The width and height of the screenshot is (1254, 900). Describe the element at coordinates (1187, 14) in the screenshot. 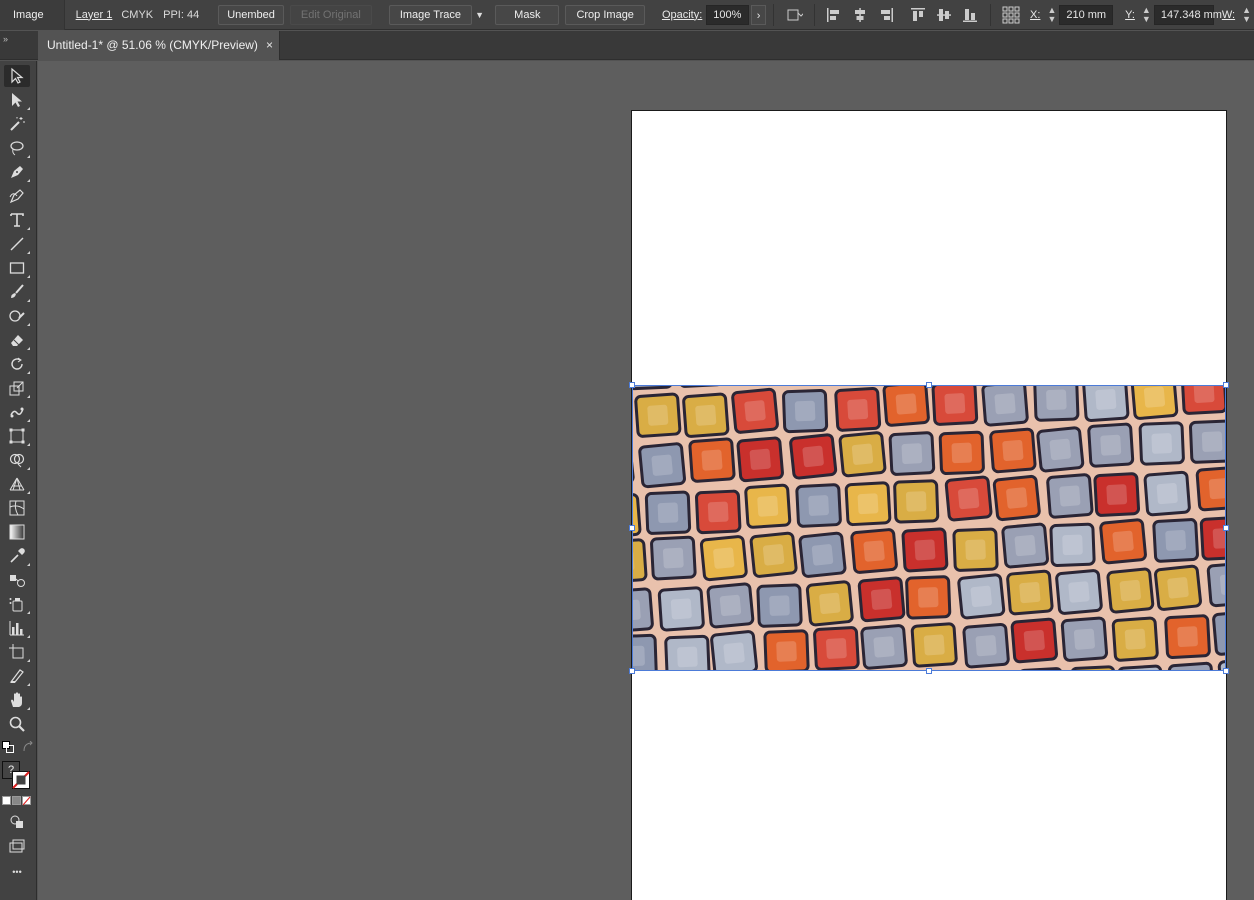

I see `y-input: 147.348 mm` at that location.